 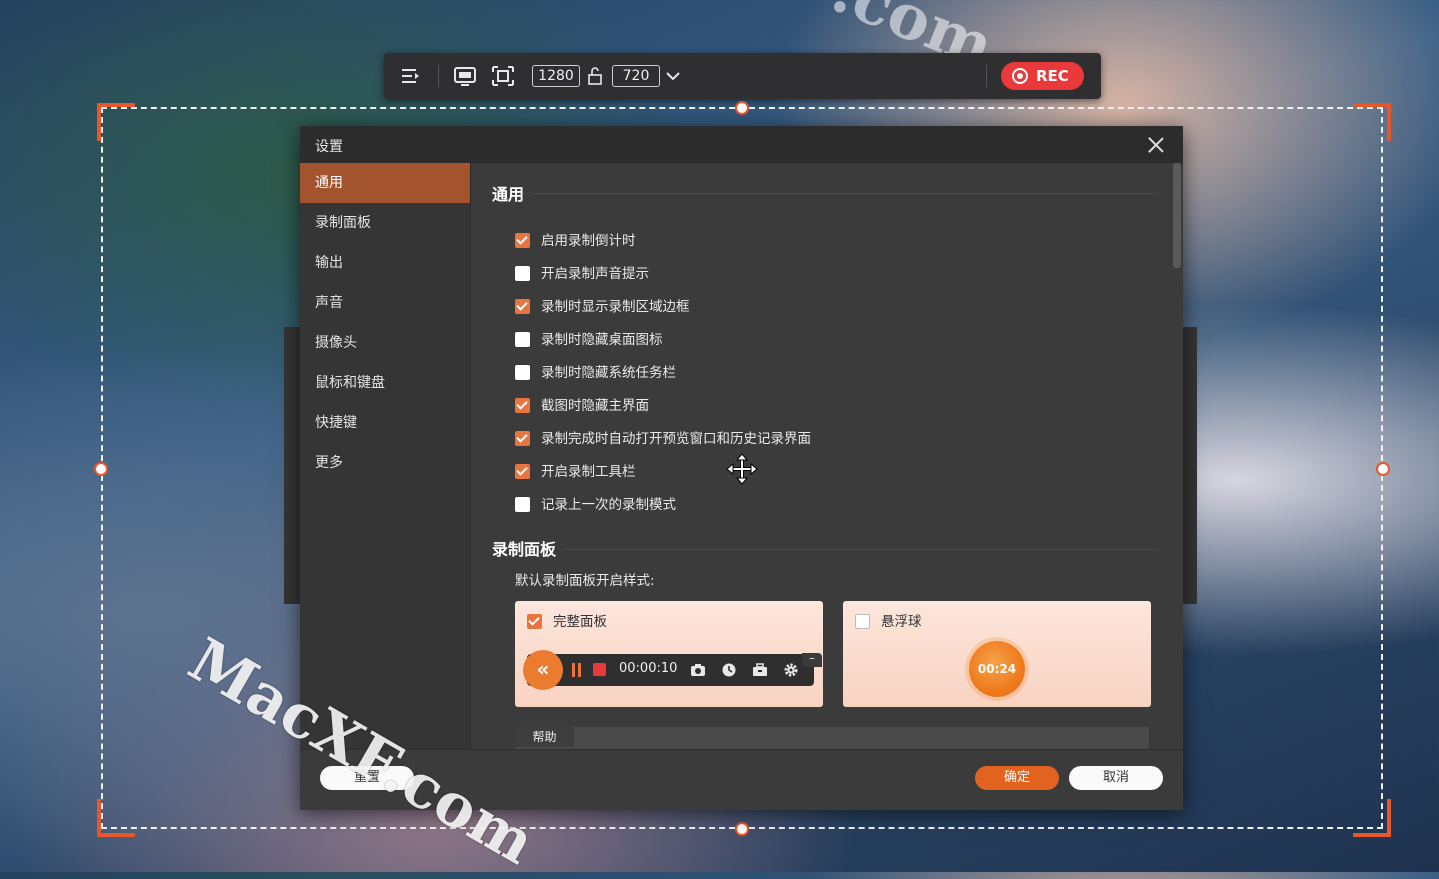 What do you see at coordinates (1020, 76) in the screenshot?
I see `record-icon` at bounding box center [1020, 76].